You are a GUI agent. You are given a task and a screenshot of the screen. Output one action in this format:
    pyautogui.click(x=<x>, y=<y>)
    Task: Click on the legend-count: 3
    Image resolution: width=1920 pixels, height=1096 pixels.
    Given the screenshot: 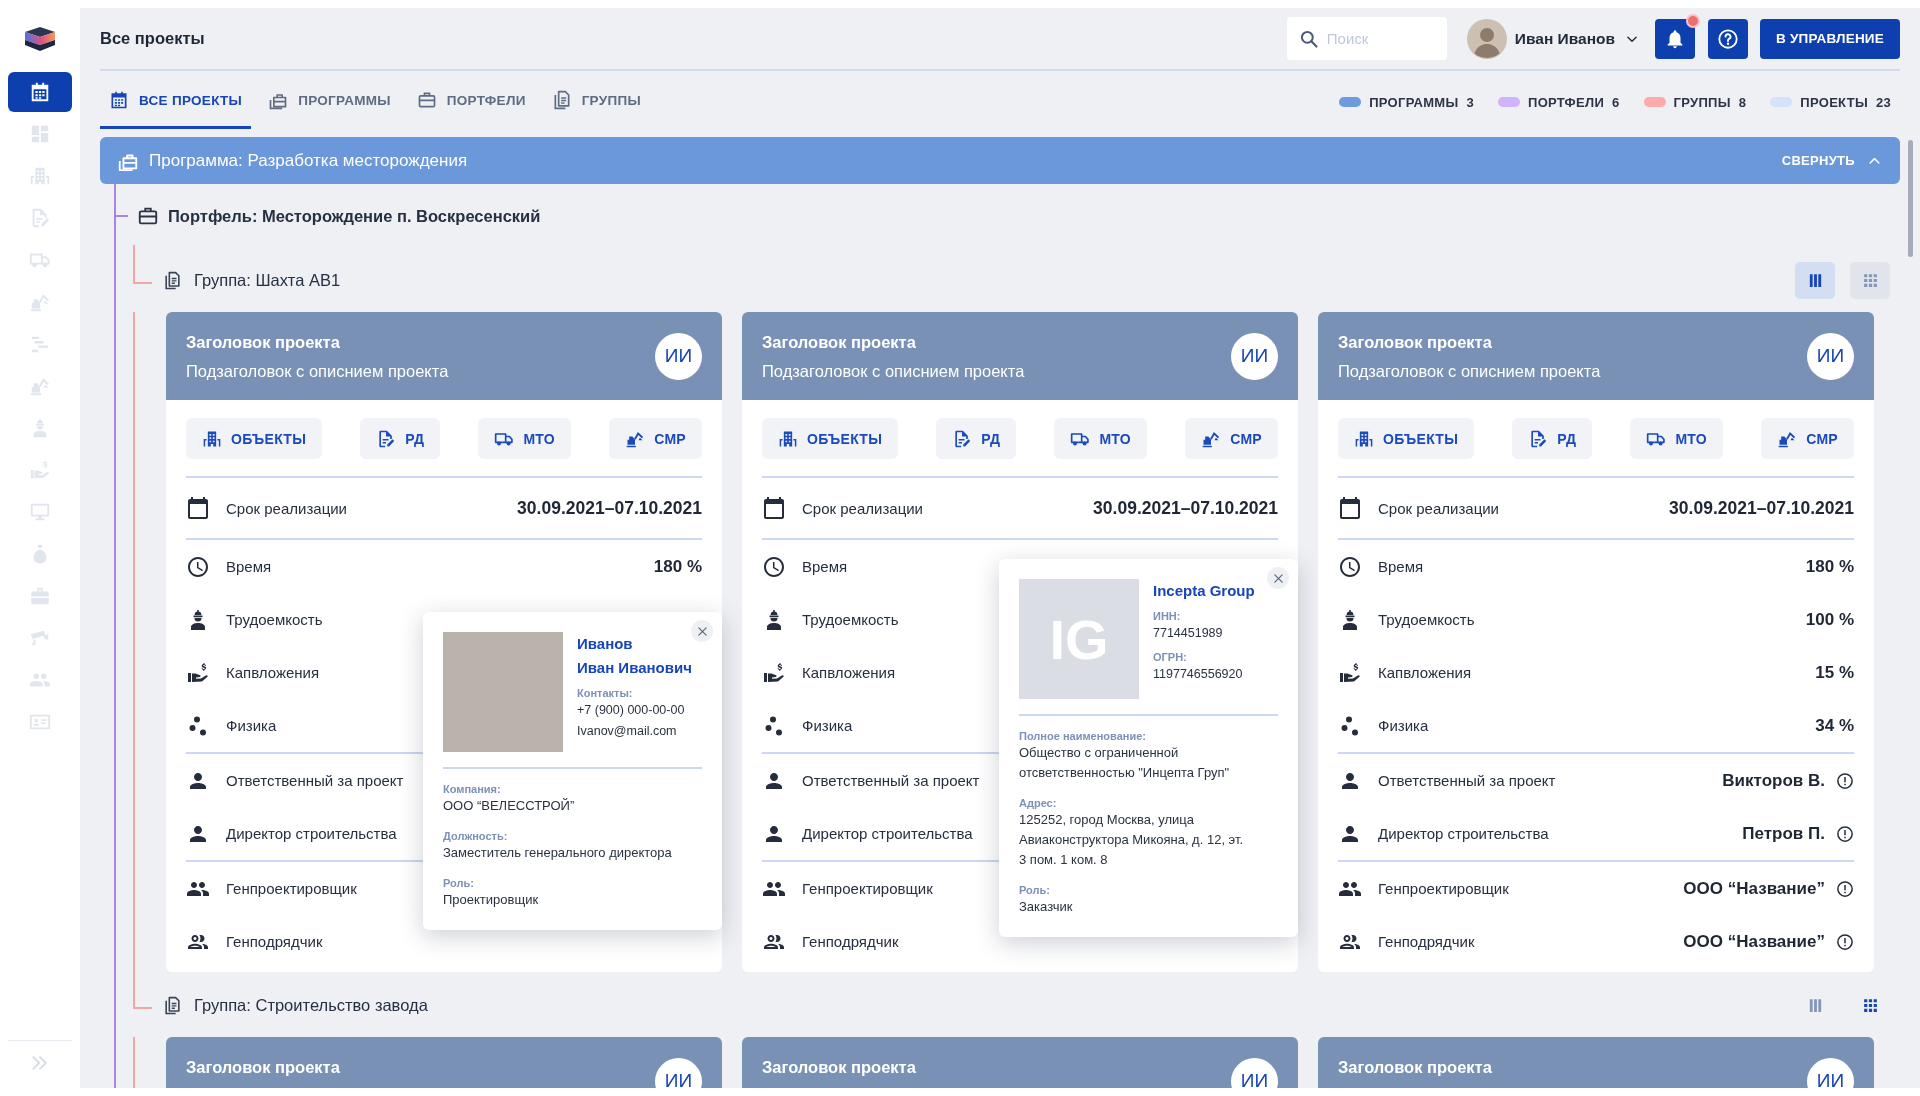 What is the action you would take?
    pyautogui.click(x=1470, y=102)
    